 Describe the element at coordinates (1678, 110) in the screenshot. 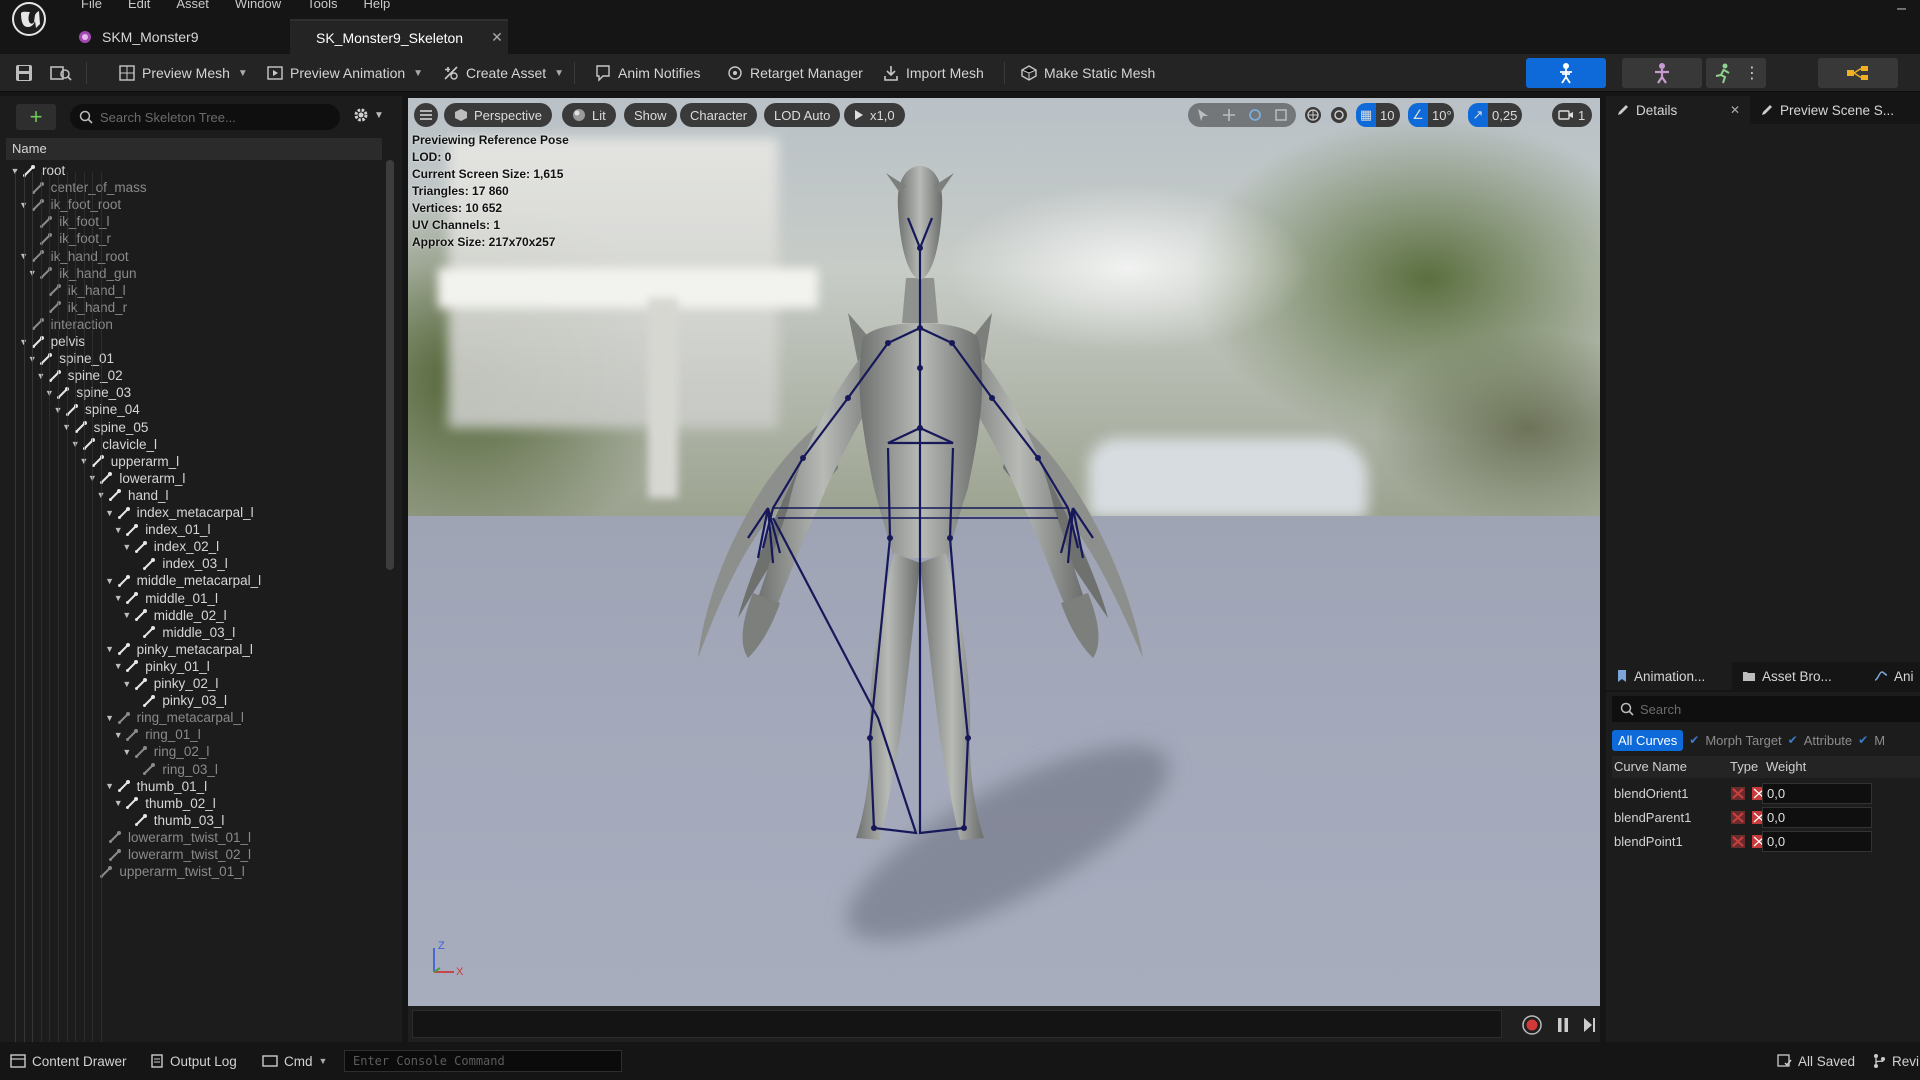

I see `tab-details: Details ✕` at that location.